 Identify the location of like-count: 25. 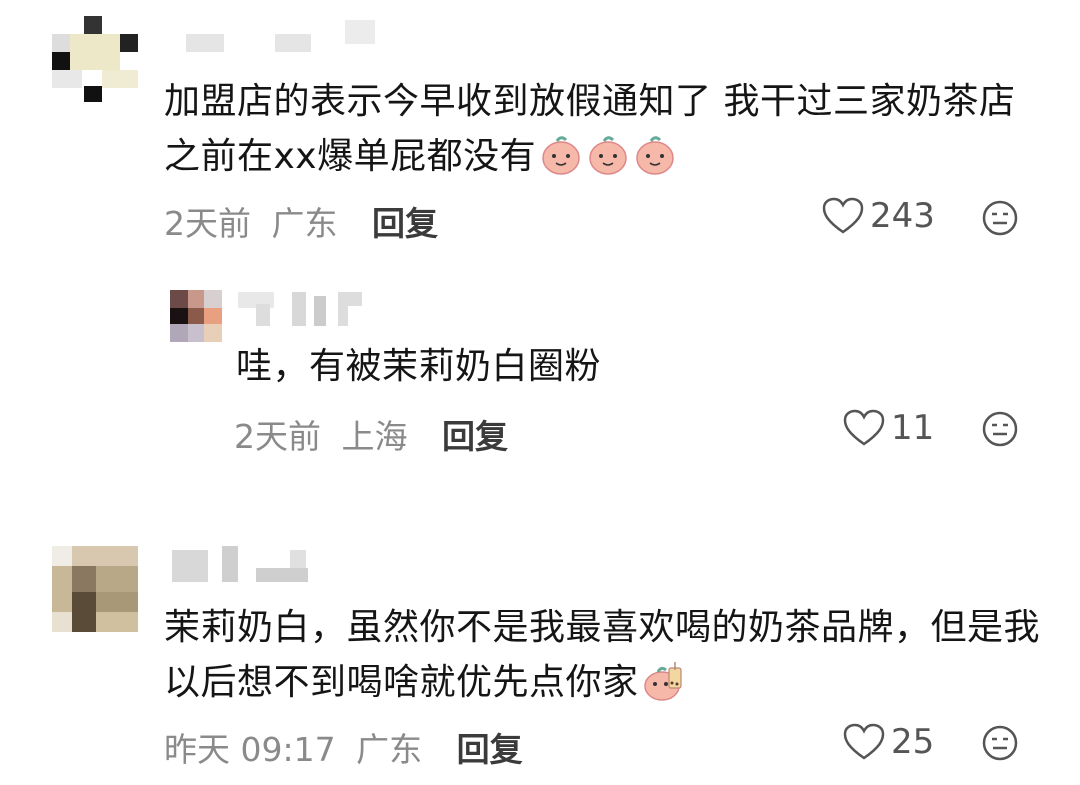
(913, 742).